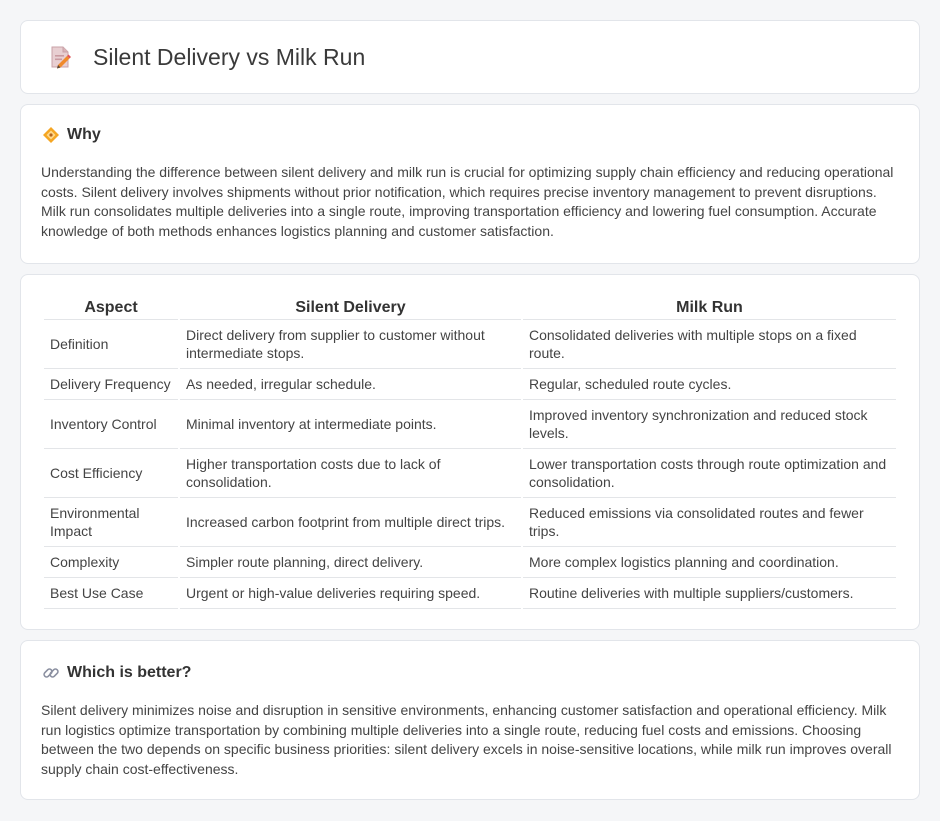 The width and height of the screenshot is (940, 821). What do you see at coordinates (470, 673) in the screenshot?
I see `better-heading: Which is better?` at bounding box center [470, 673].